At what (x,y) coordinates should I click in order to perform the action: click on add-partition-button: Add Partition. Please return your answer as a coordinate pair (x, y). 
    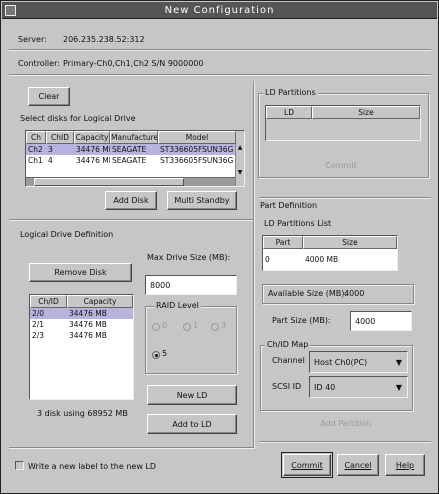
    Looking at the image, I should click on (346, 423).